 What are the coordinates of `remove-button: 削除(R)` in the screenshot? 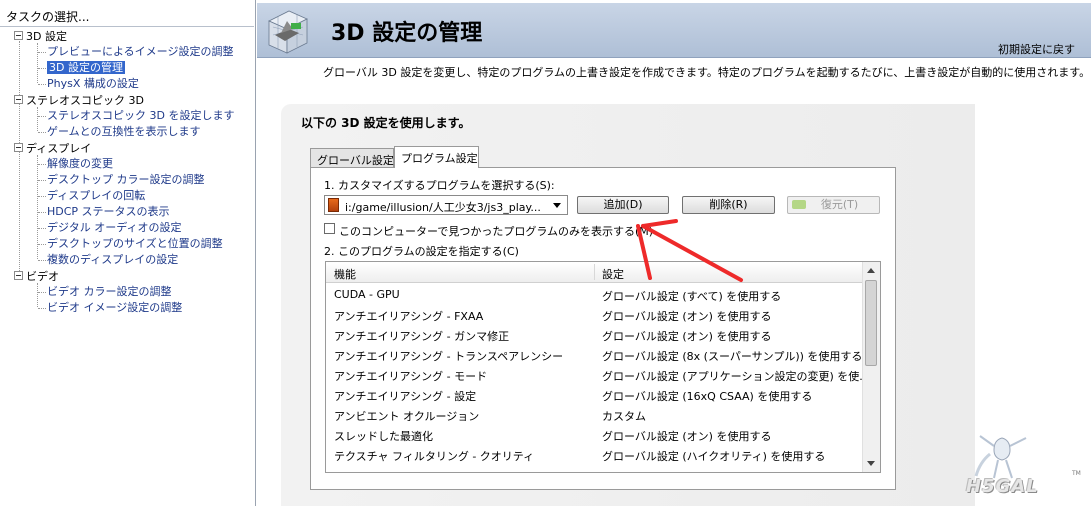 It's located at (728, 205).